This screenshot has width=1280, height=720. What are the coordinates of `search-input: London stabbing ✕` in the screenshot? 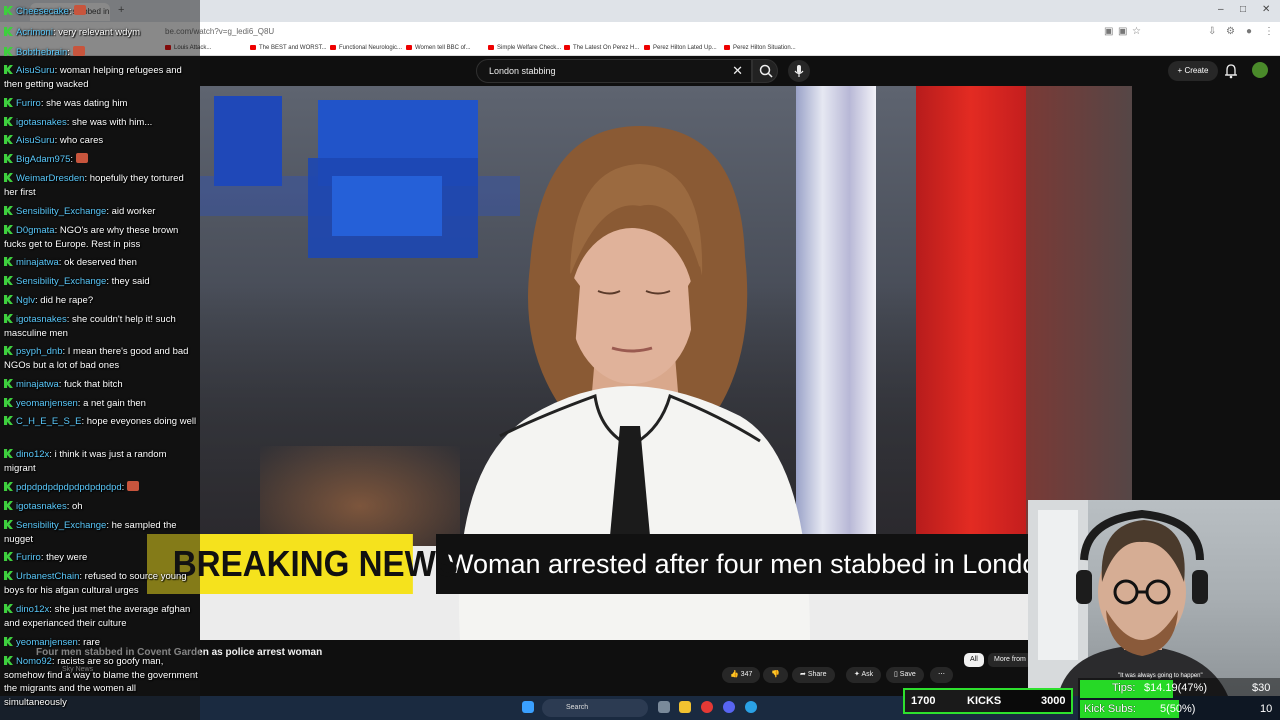 It's located at (614, 71).